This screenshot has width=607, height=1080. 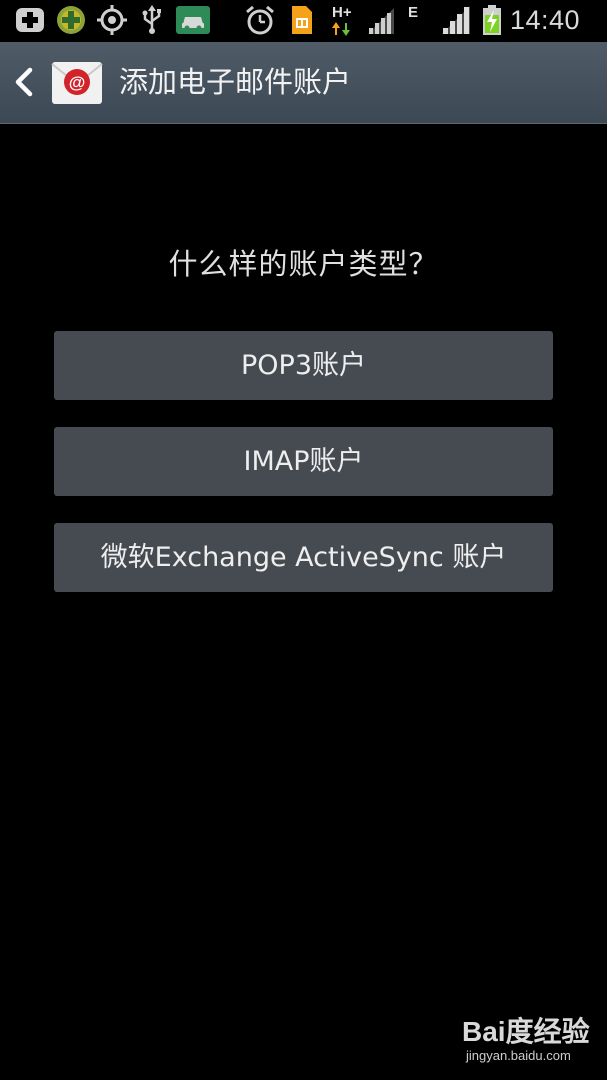 I want to click on app-notification-icon, so click(x=71, y=20).